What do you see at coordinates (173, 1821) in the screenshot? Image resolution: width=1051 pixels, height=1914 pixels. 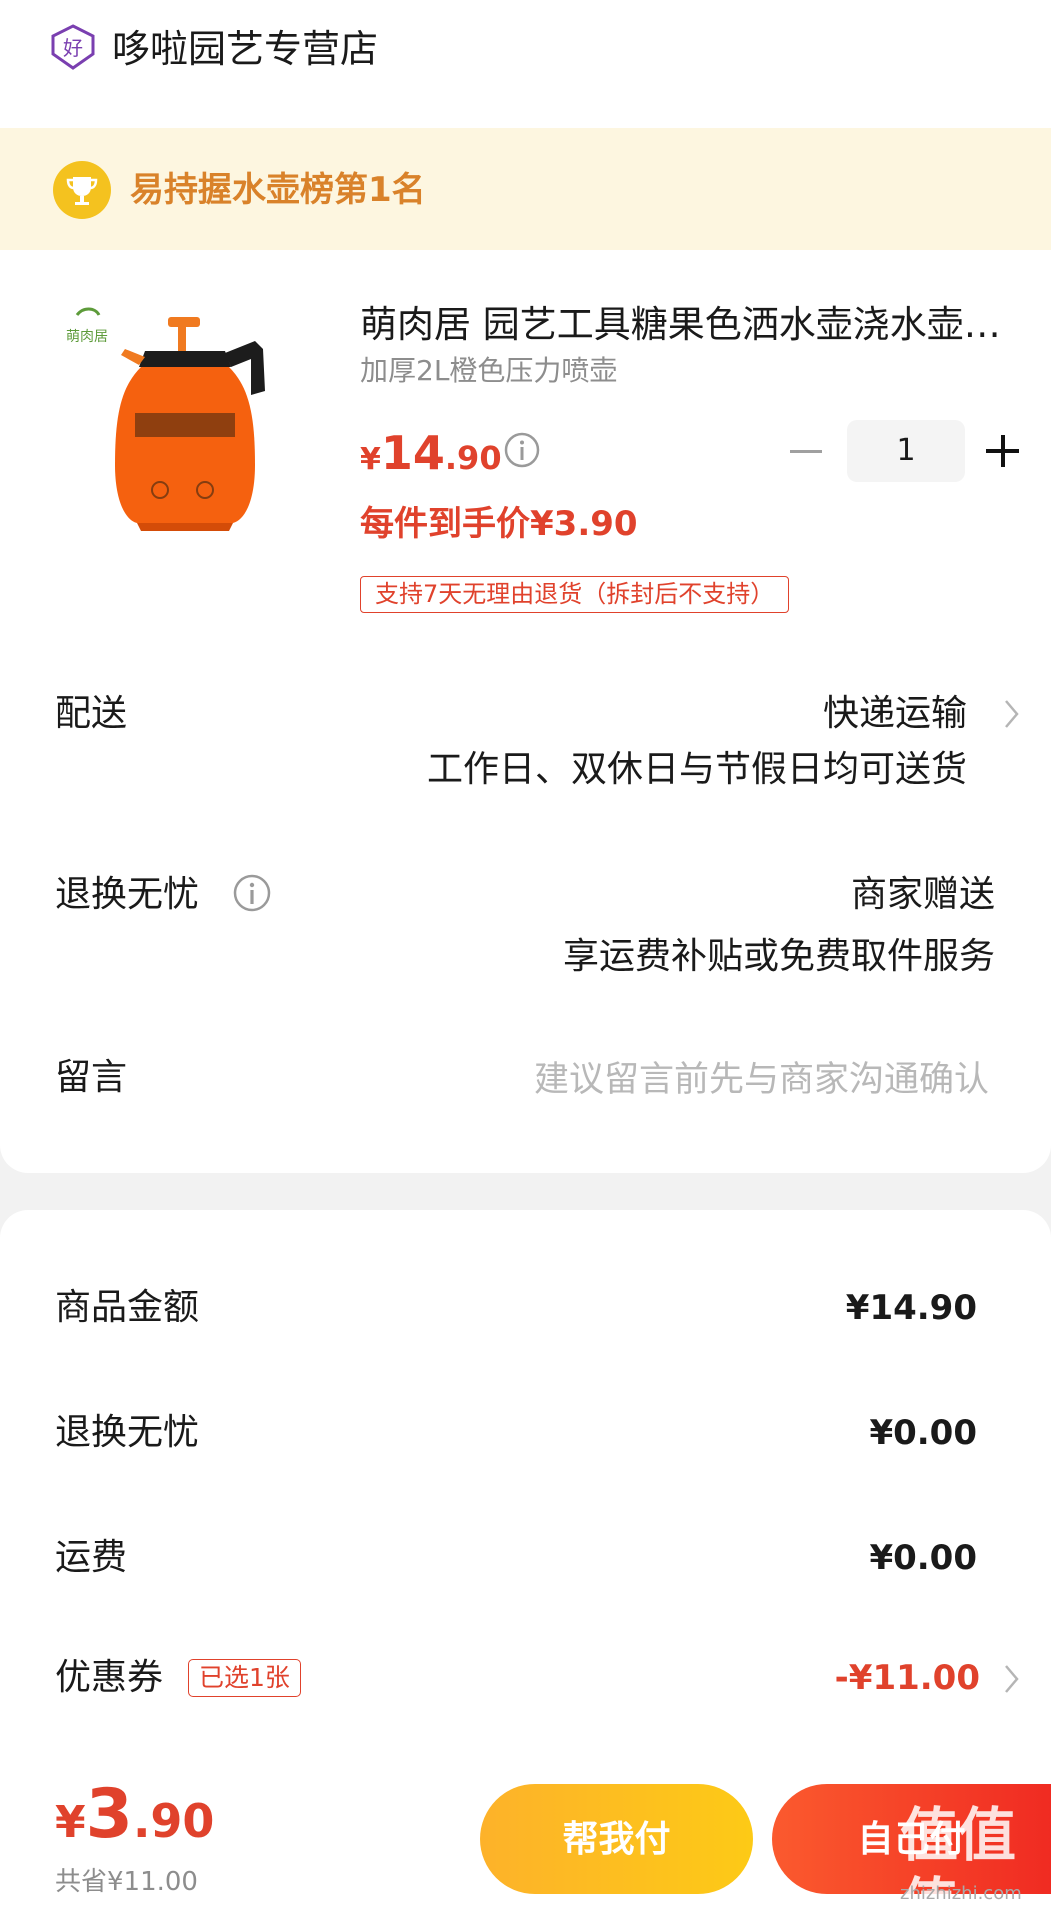 I see `total-decimal: .90` at bounding box center [173, 1821].